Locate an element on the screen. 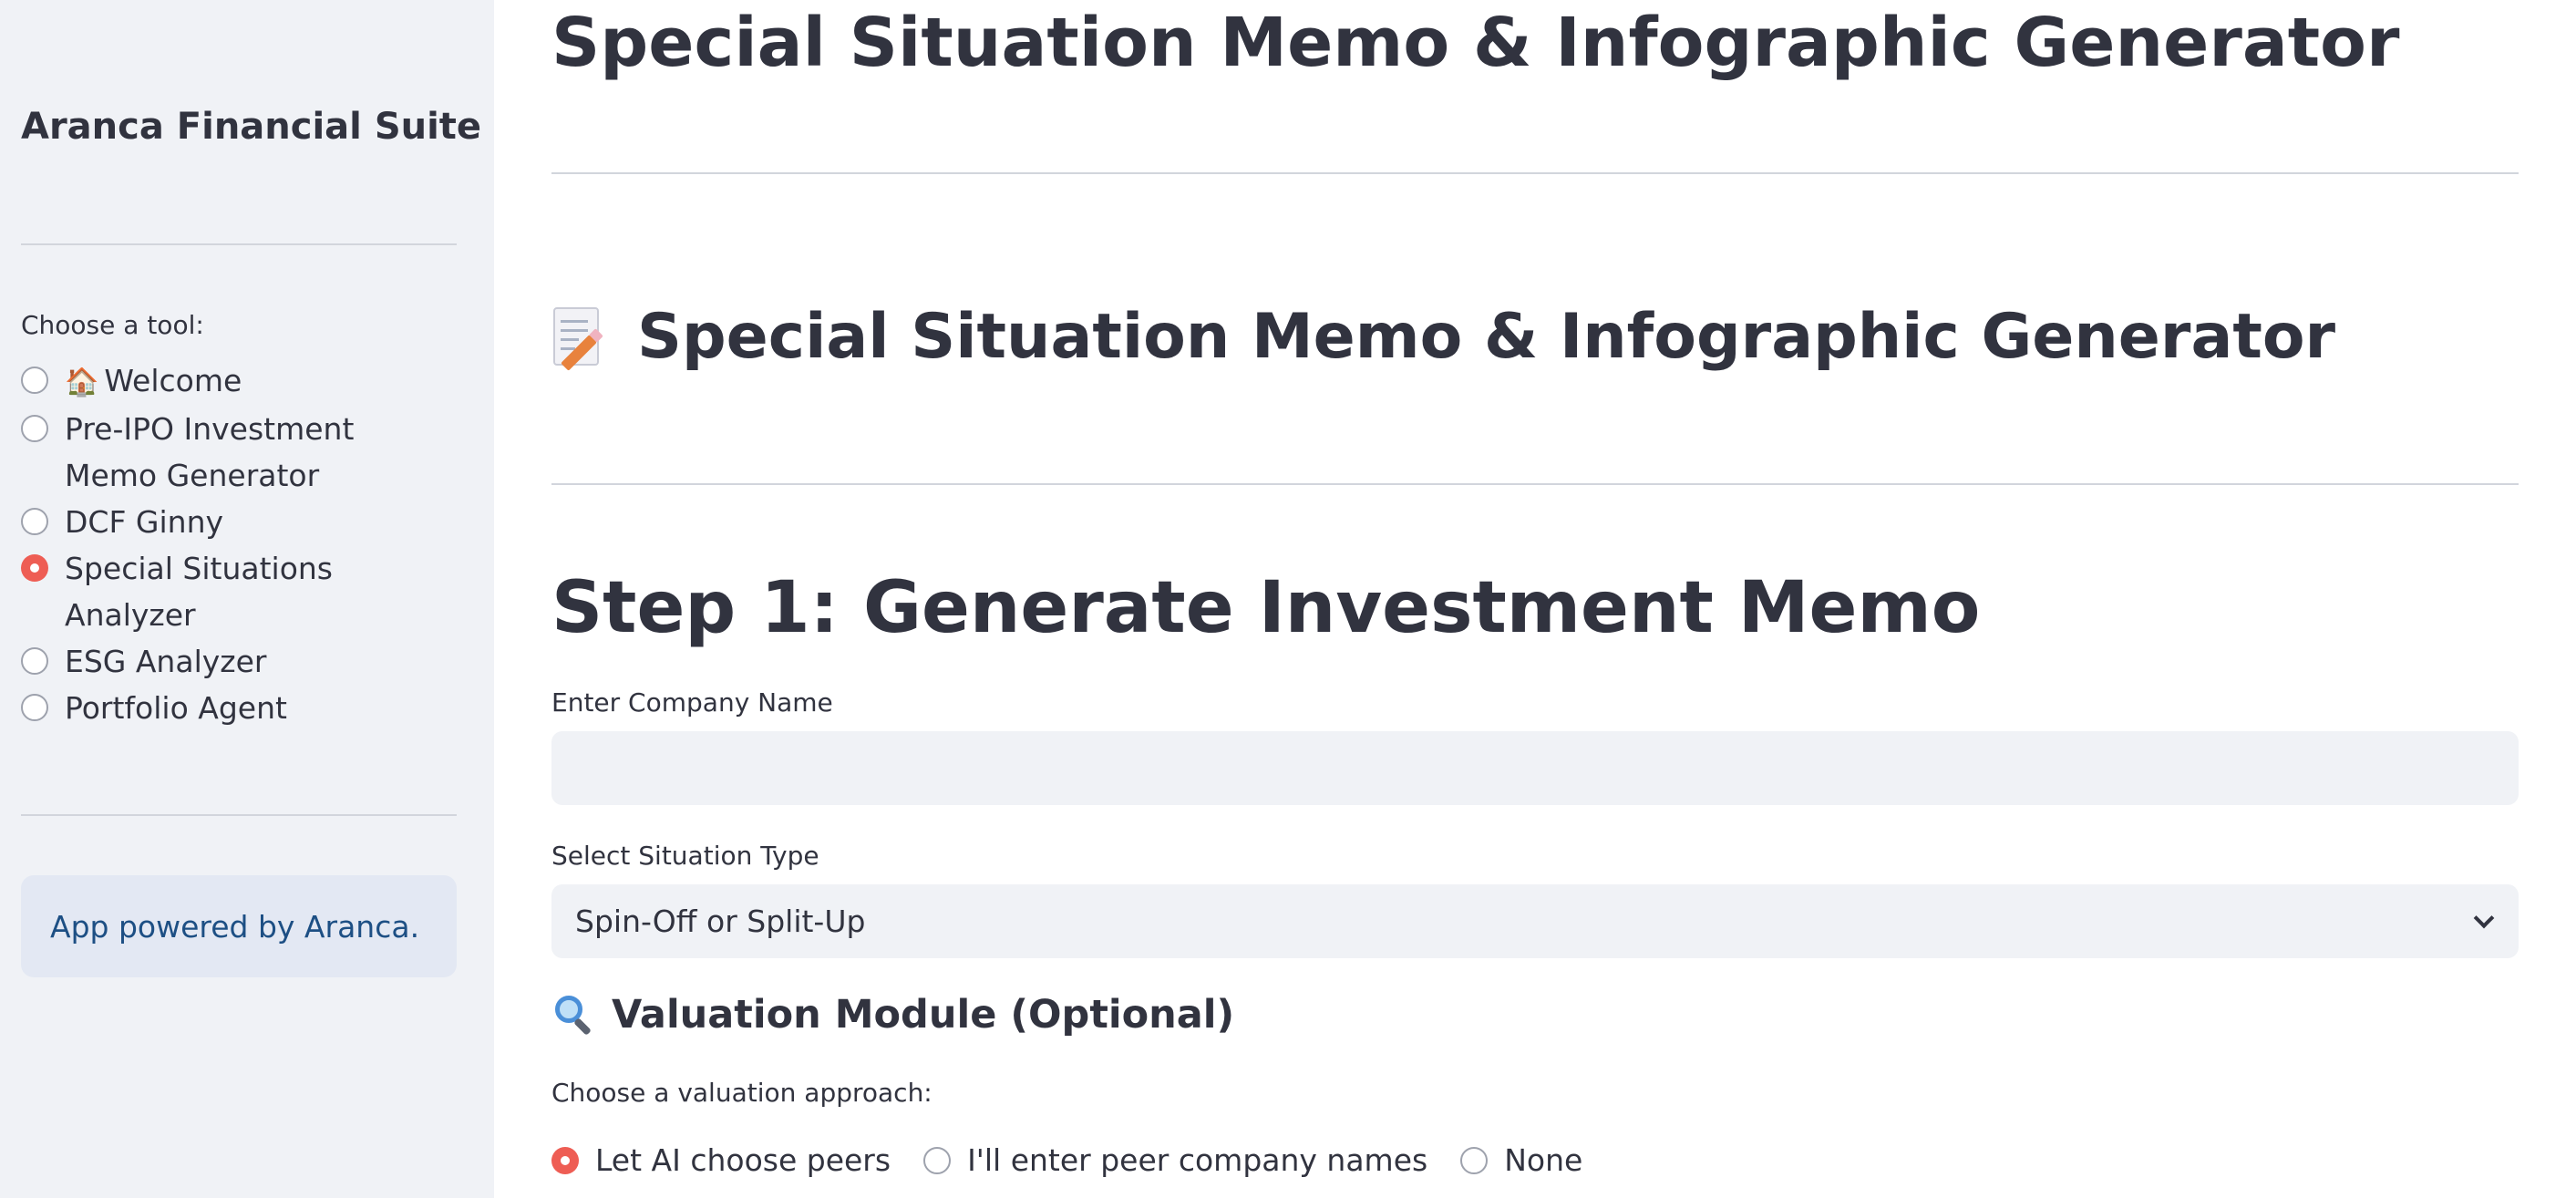 The image size is (2576, 1198). sidebar-item-label: ESG Analyzer is located at coordinates (166, 661).